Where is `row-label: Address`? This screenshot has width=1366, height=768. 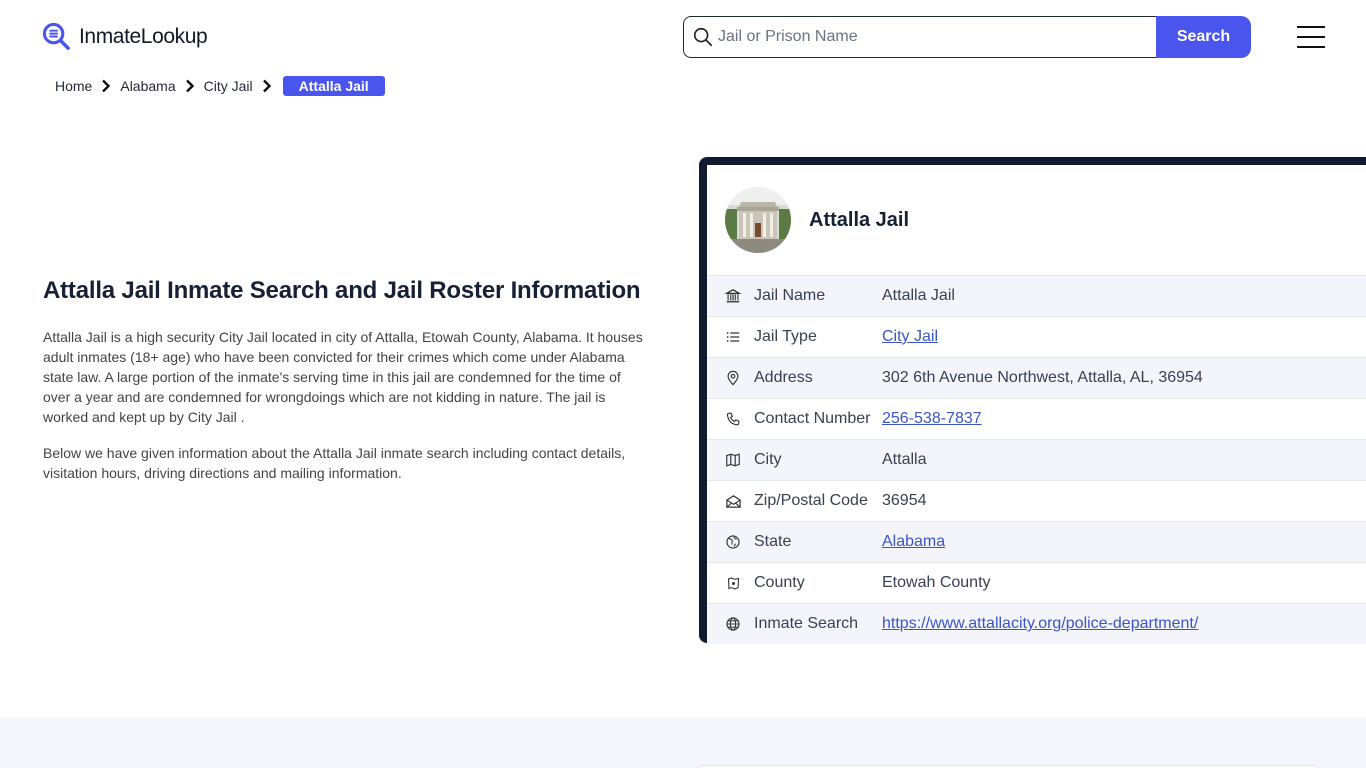
row-label: Address is located at coordinates (783, 377).